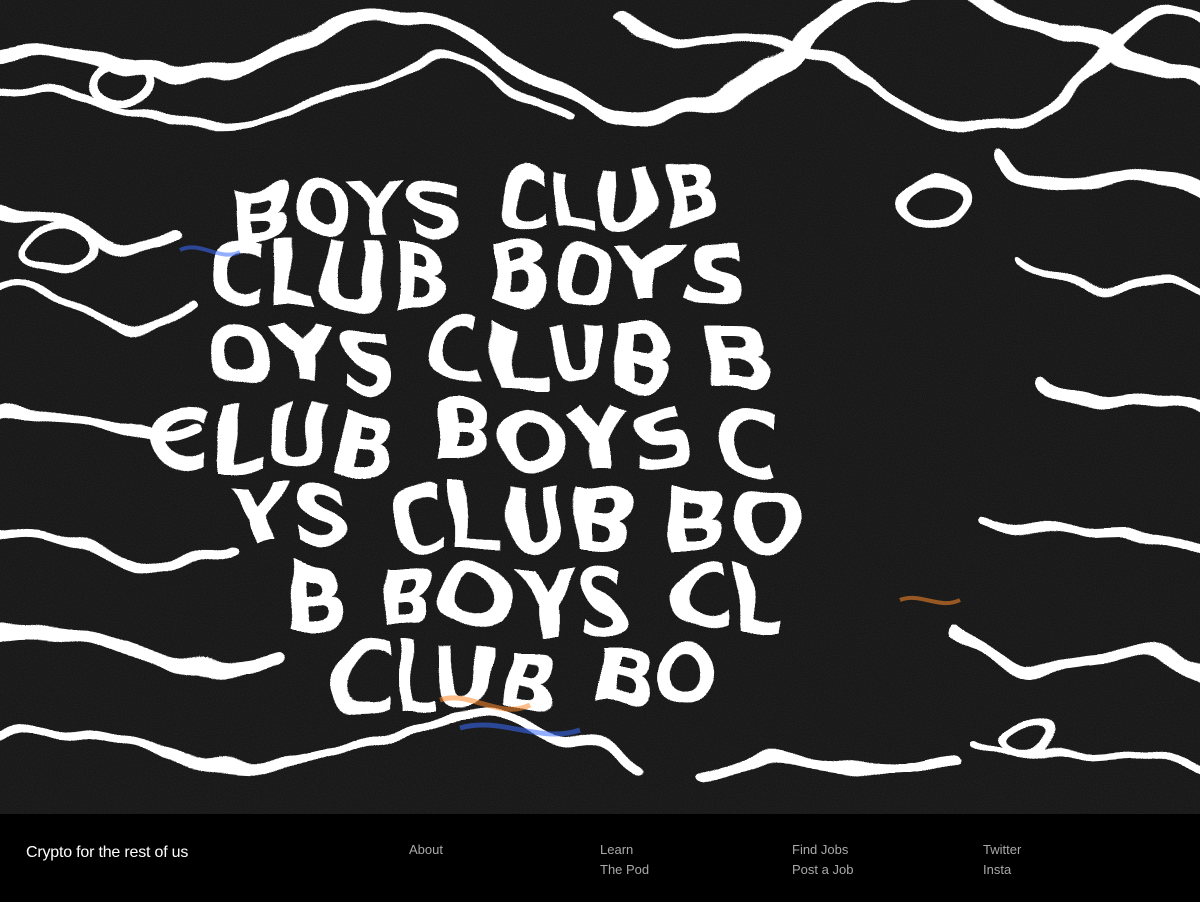 This screenshot has width=1200, height=902. Describe the element at coordinates (525, 677) in the screenshot. I see `hero-line: CLUB BO` at that location.